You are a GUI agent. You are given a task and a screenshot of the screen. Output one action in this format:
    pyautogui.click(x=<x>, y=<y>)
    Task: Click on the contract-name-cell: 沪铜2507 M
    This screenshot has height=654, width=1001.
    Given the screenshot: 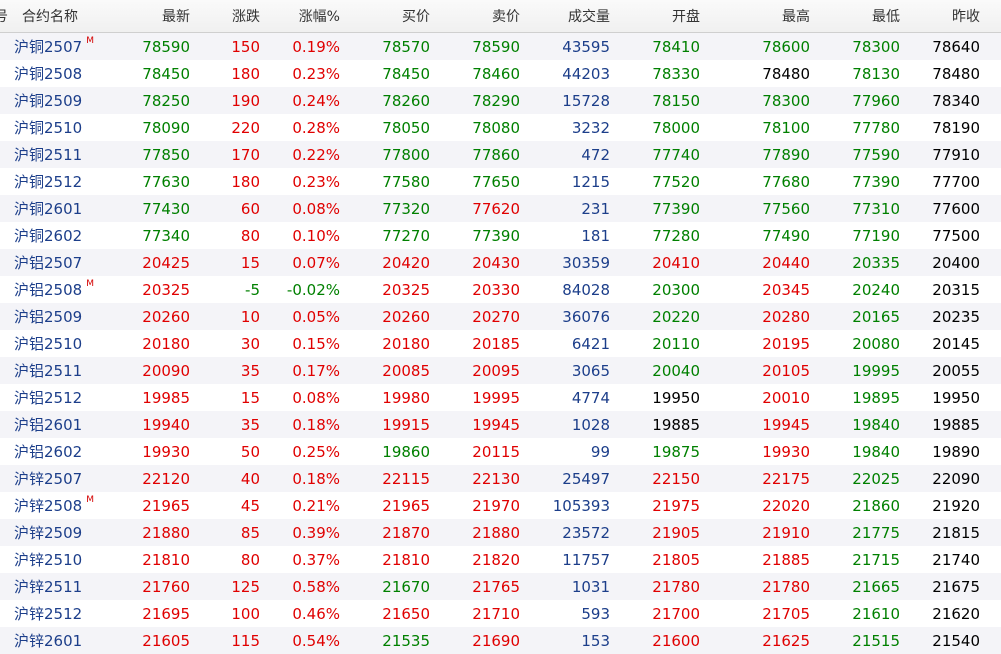 What is the action you would take?
    pyautogui.click(x=62, y=46)
    